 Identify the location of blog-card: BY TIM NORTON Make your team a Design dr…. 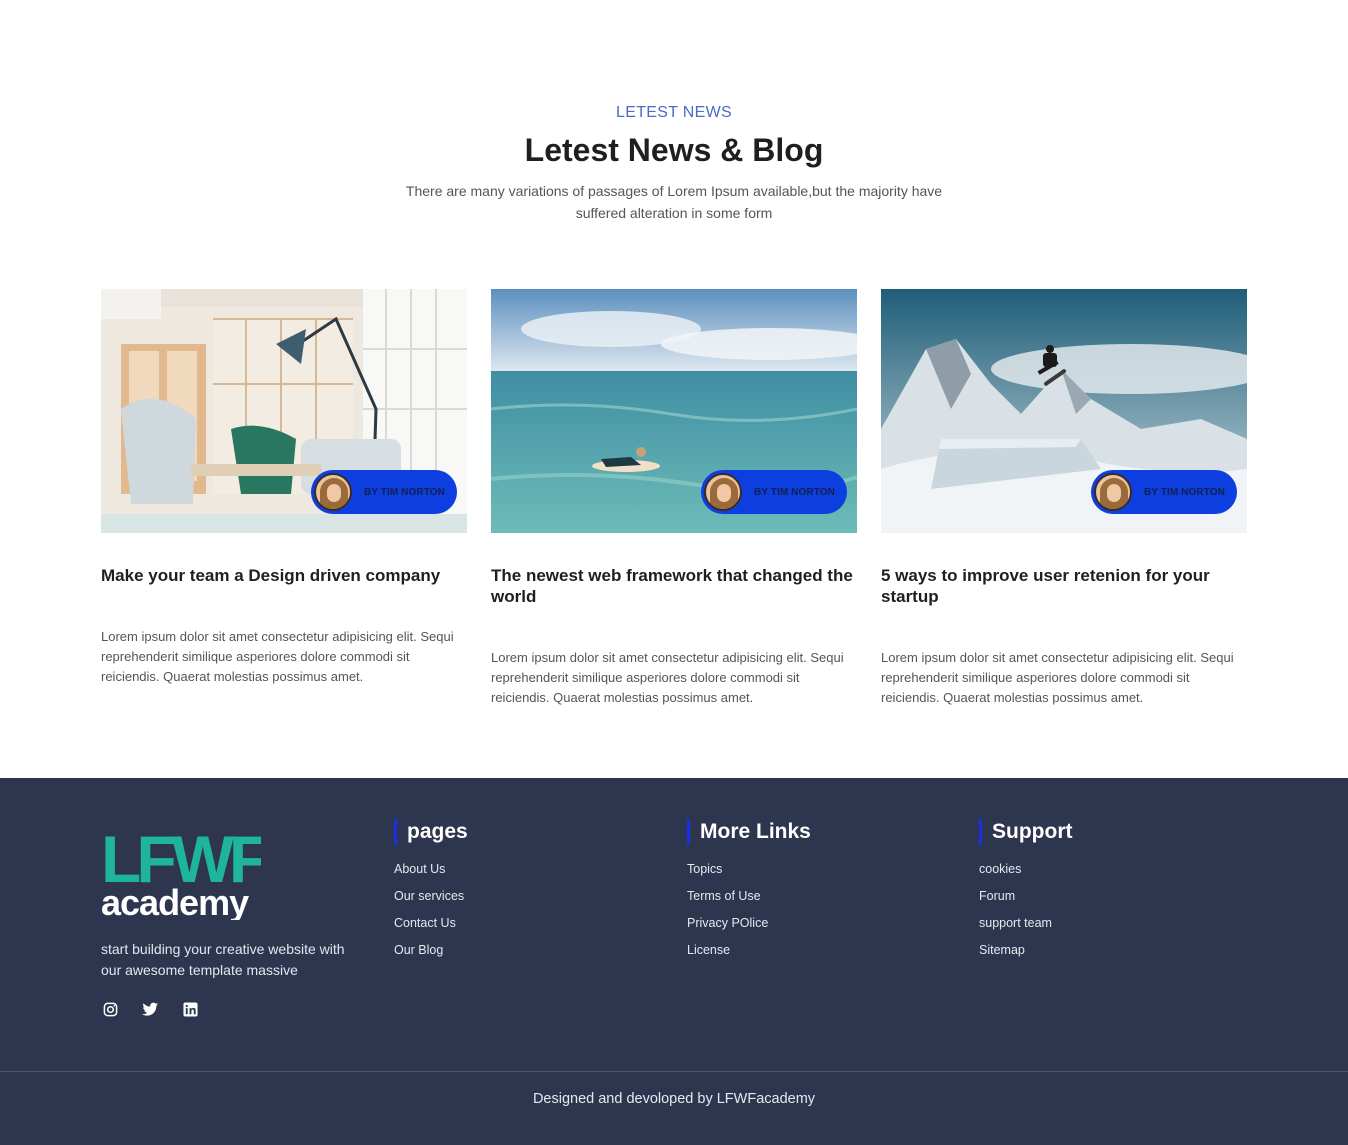
(284, 486).